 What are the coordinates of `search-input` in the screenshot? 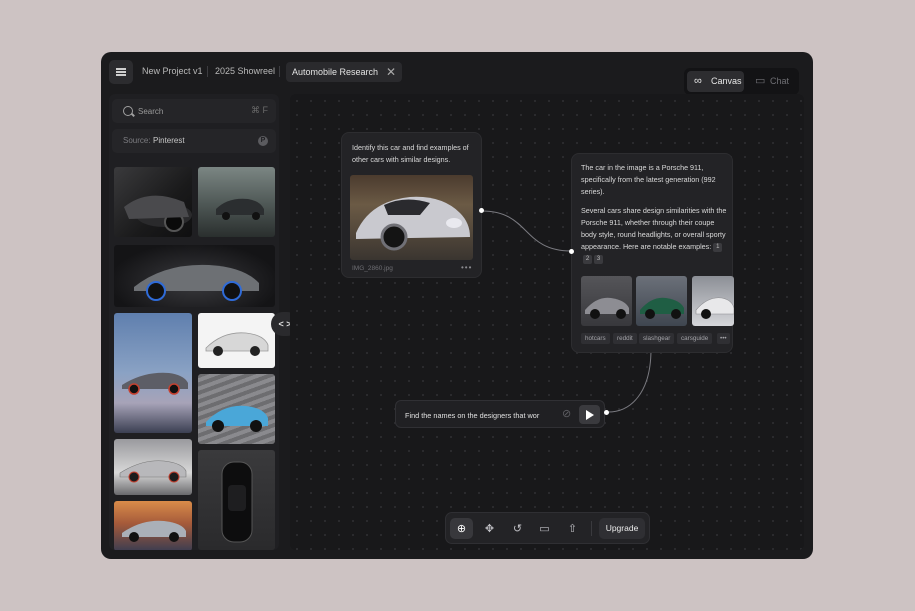 It's located at (188, 111).